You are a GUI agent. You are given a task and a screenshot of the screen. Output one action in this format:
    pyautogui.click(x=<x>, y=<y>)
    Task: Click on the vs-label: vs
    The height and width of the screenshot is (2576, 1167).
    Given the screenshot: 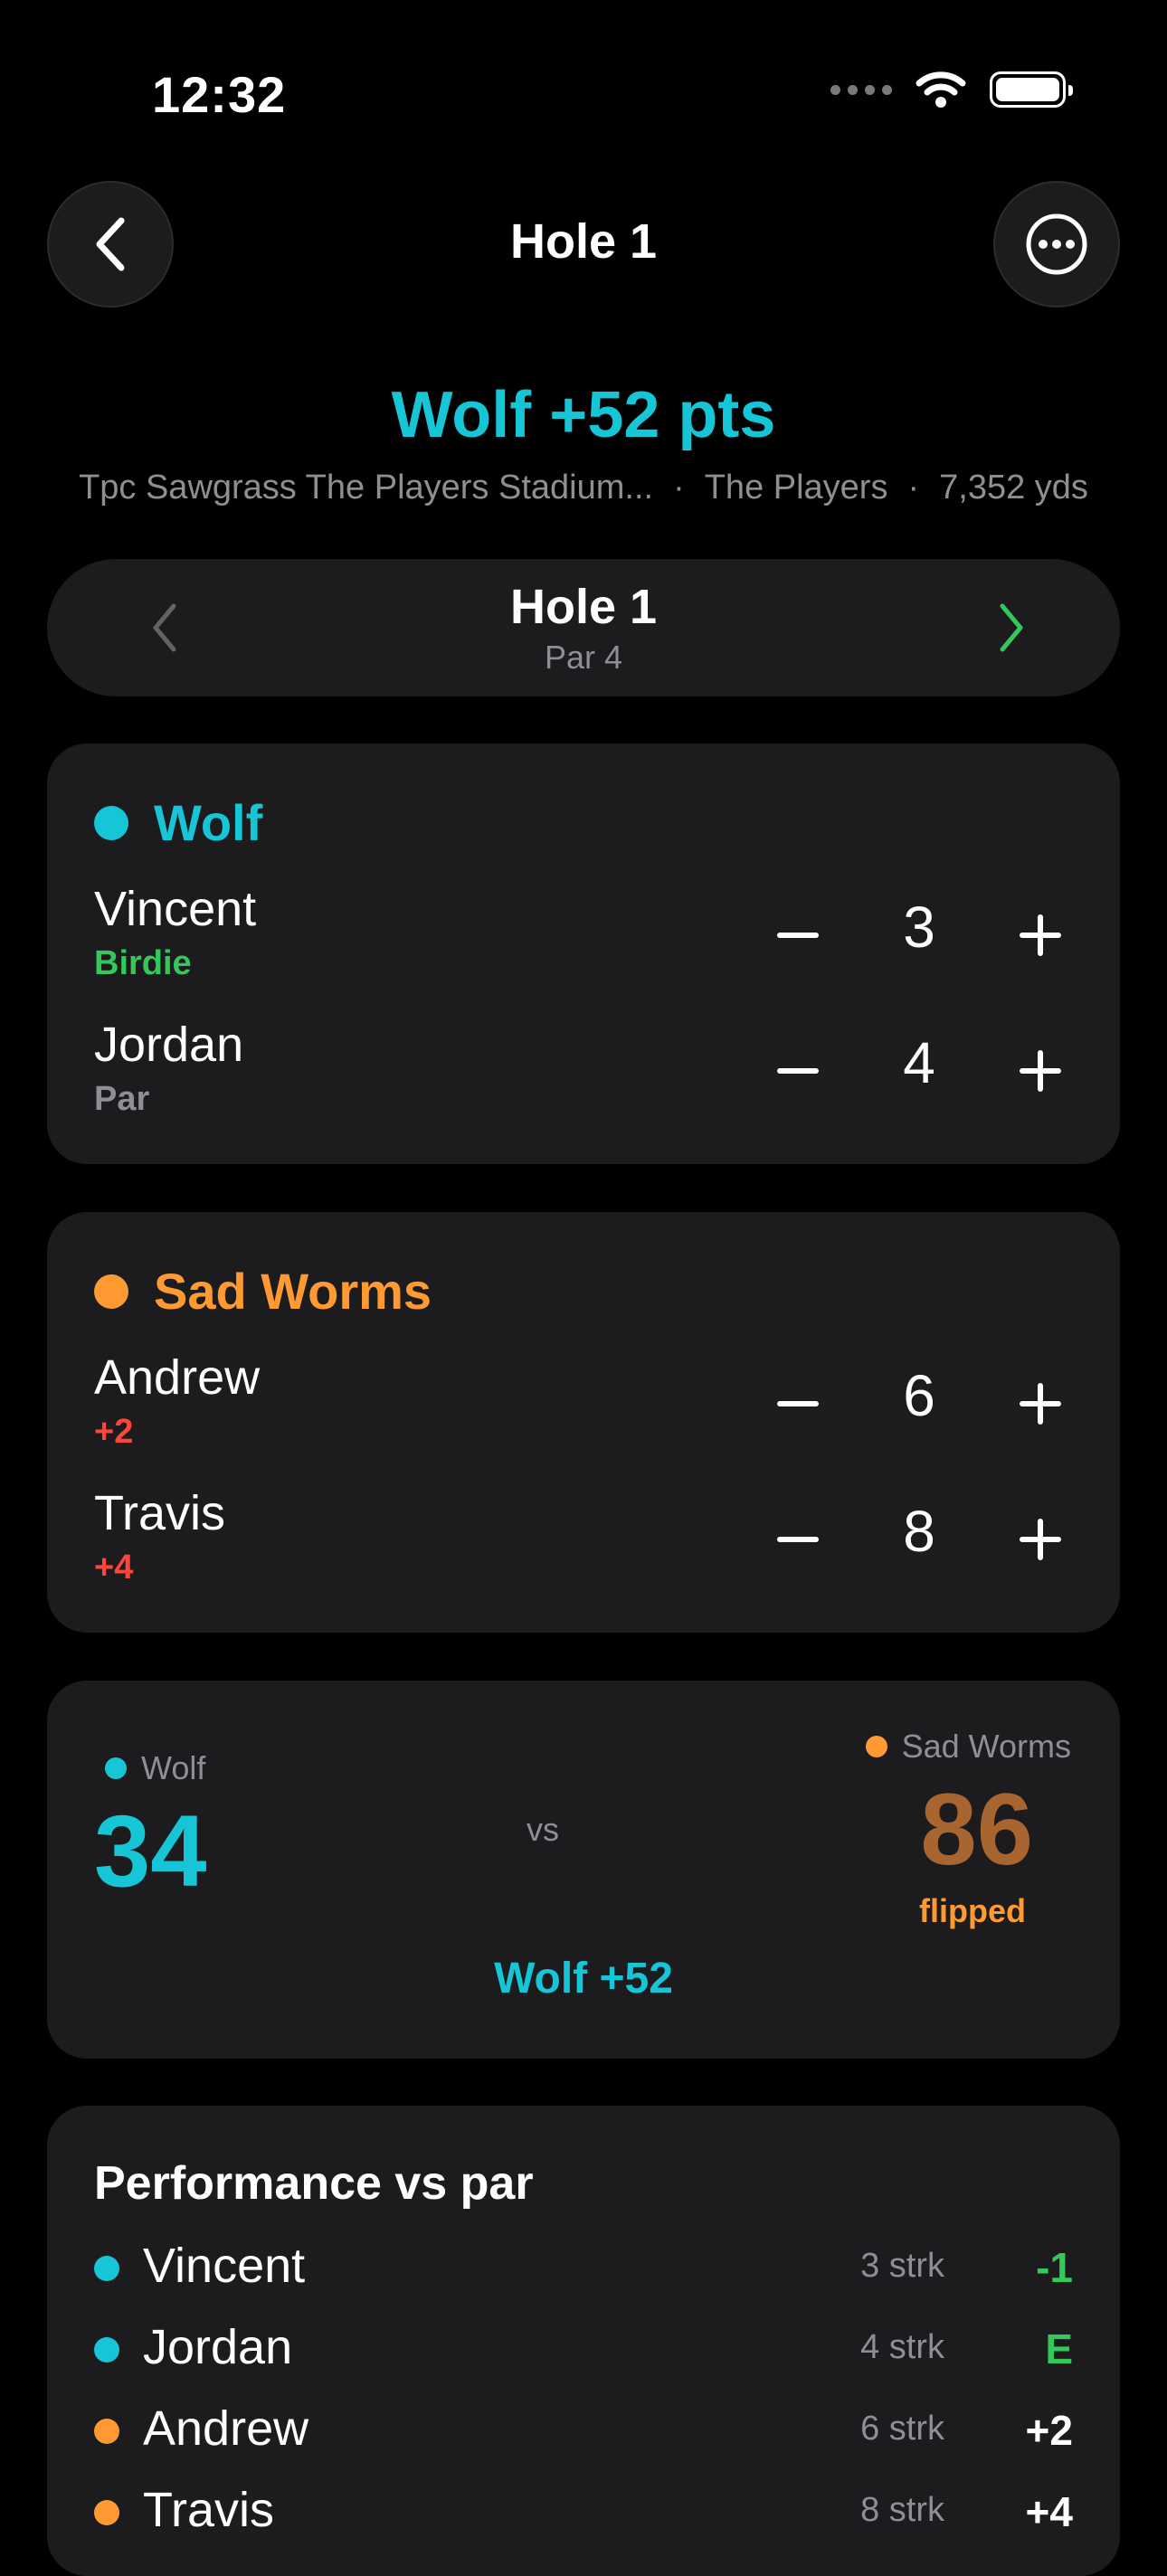 What is the action you would take?
    pyautogui.click(x=543, y=1829)
    